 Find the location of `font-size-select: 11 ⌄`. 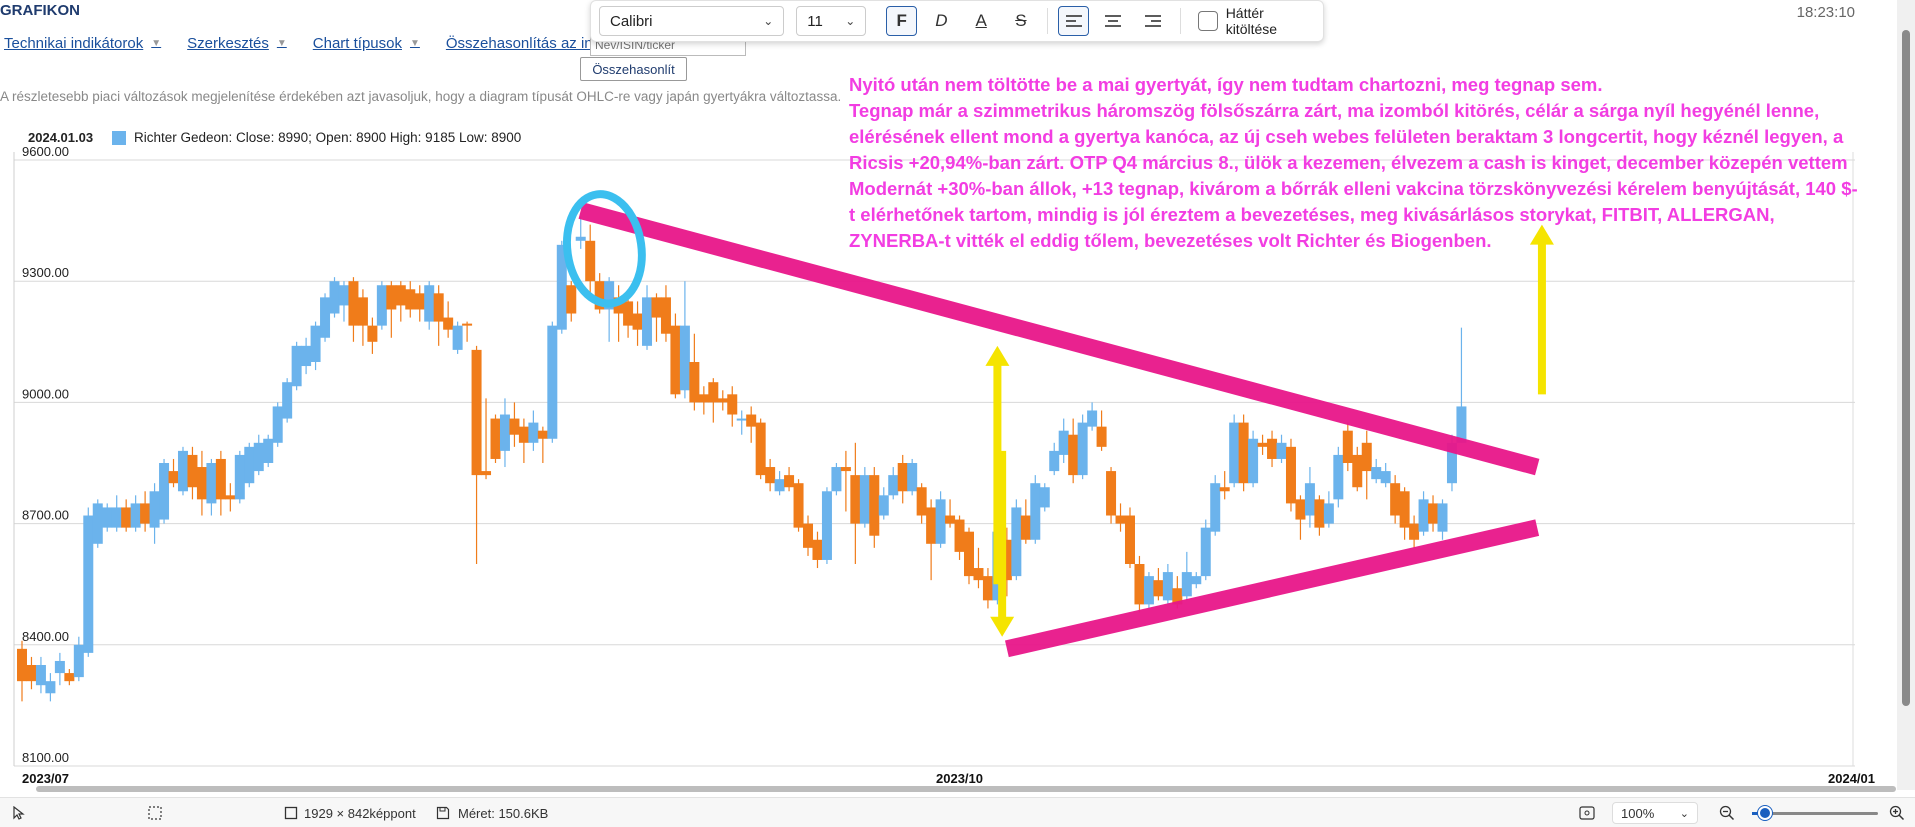

font-size-select: 11 ⌄ is located at coordinates (831, 21).